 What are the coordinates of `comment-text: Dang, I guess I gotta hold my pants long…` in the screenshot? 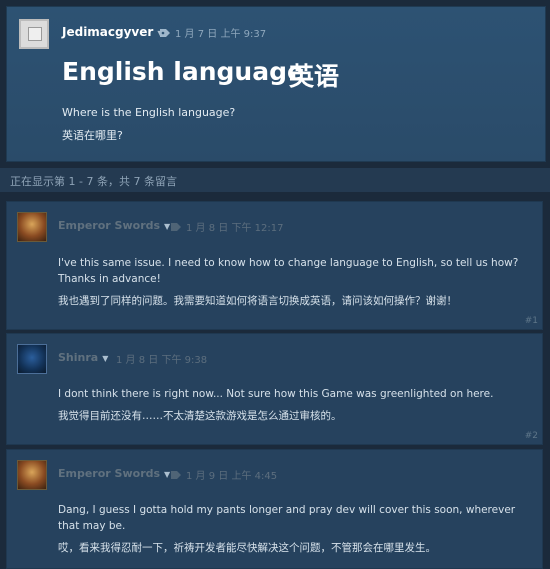 It's located at (287, 518).